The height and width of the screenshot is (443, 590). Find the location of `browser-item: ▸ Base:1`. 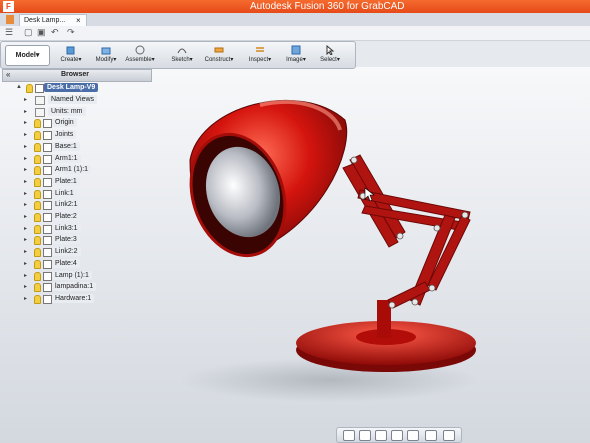

browser-item: ▸ Base:1 is located at coordinates (87, 146).